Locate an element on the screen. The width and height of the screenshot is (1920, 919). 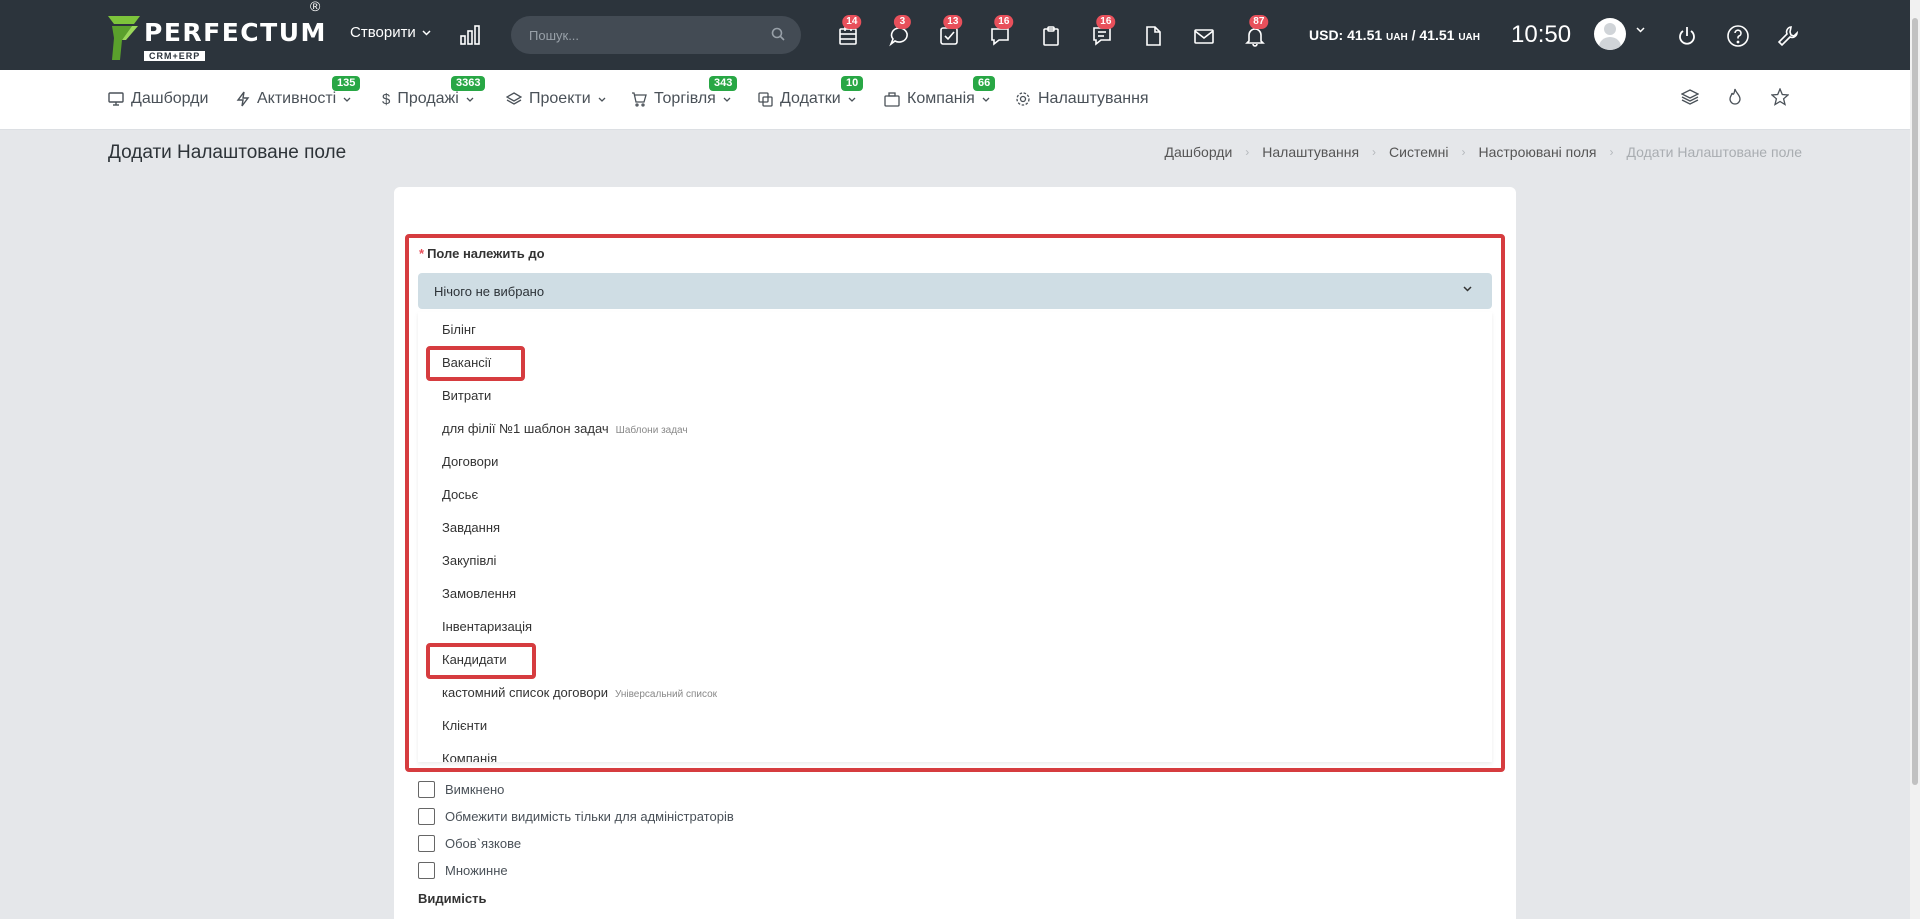
currency-unit-2: UAH is located at coordinates (1469, 37).